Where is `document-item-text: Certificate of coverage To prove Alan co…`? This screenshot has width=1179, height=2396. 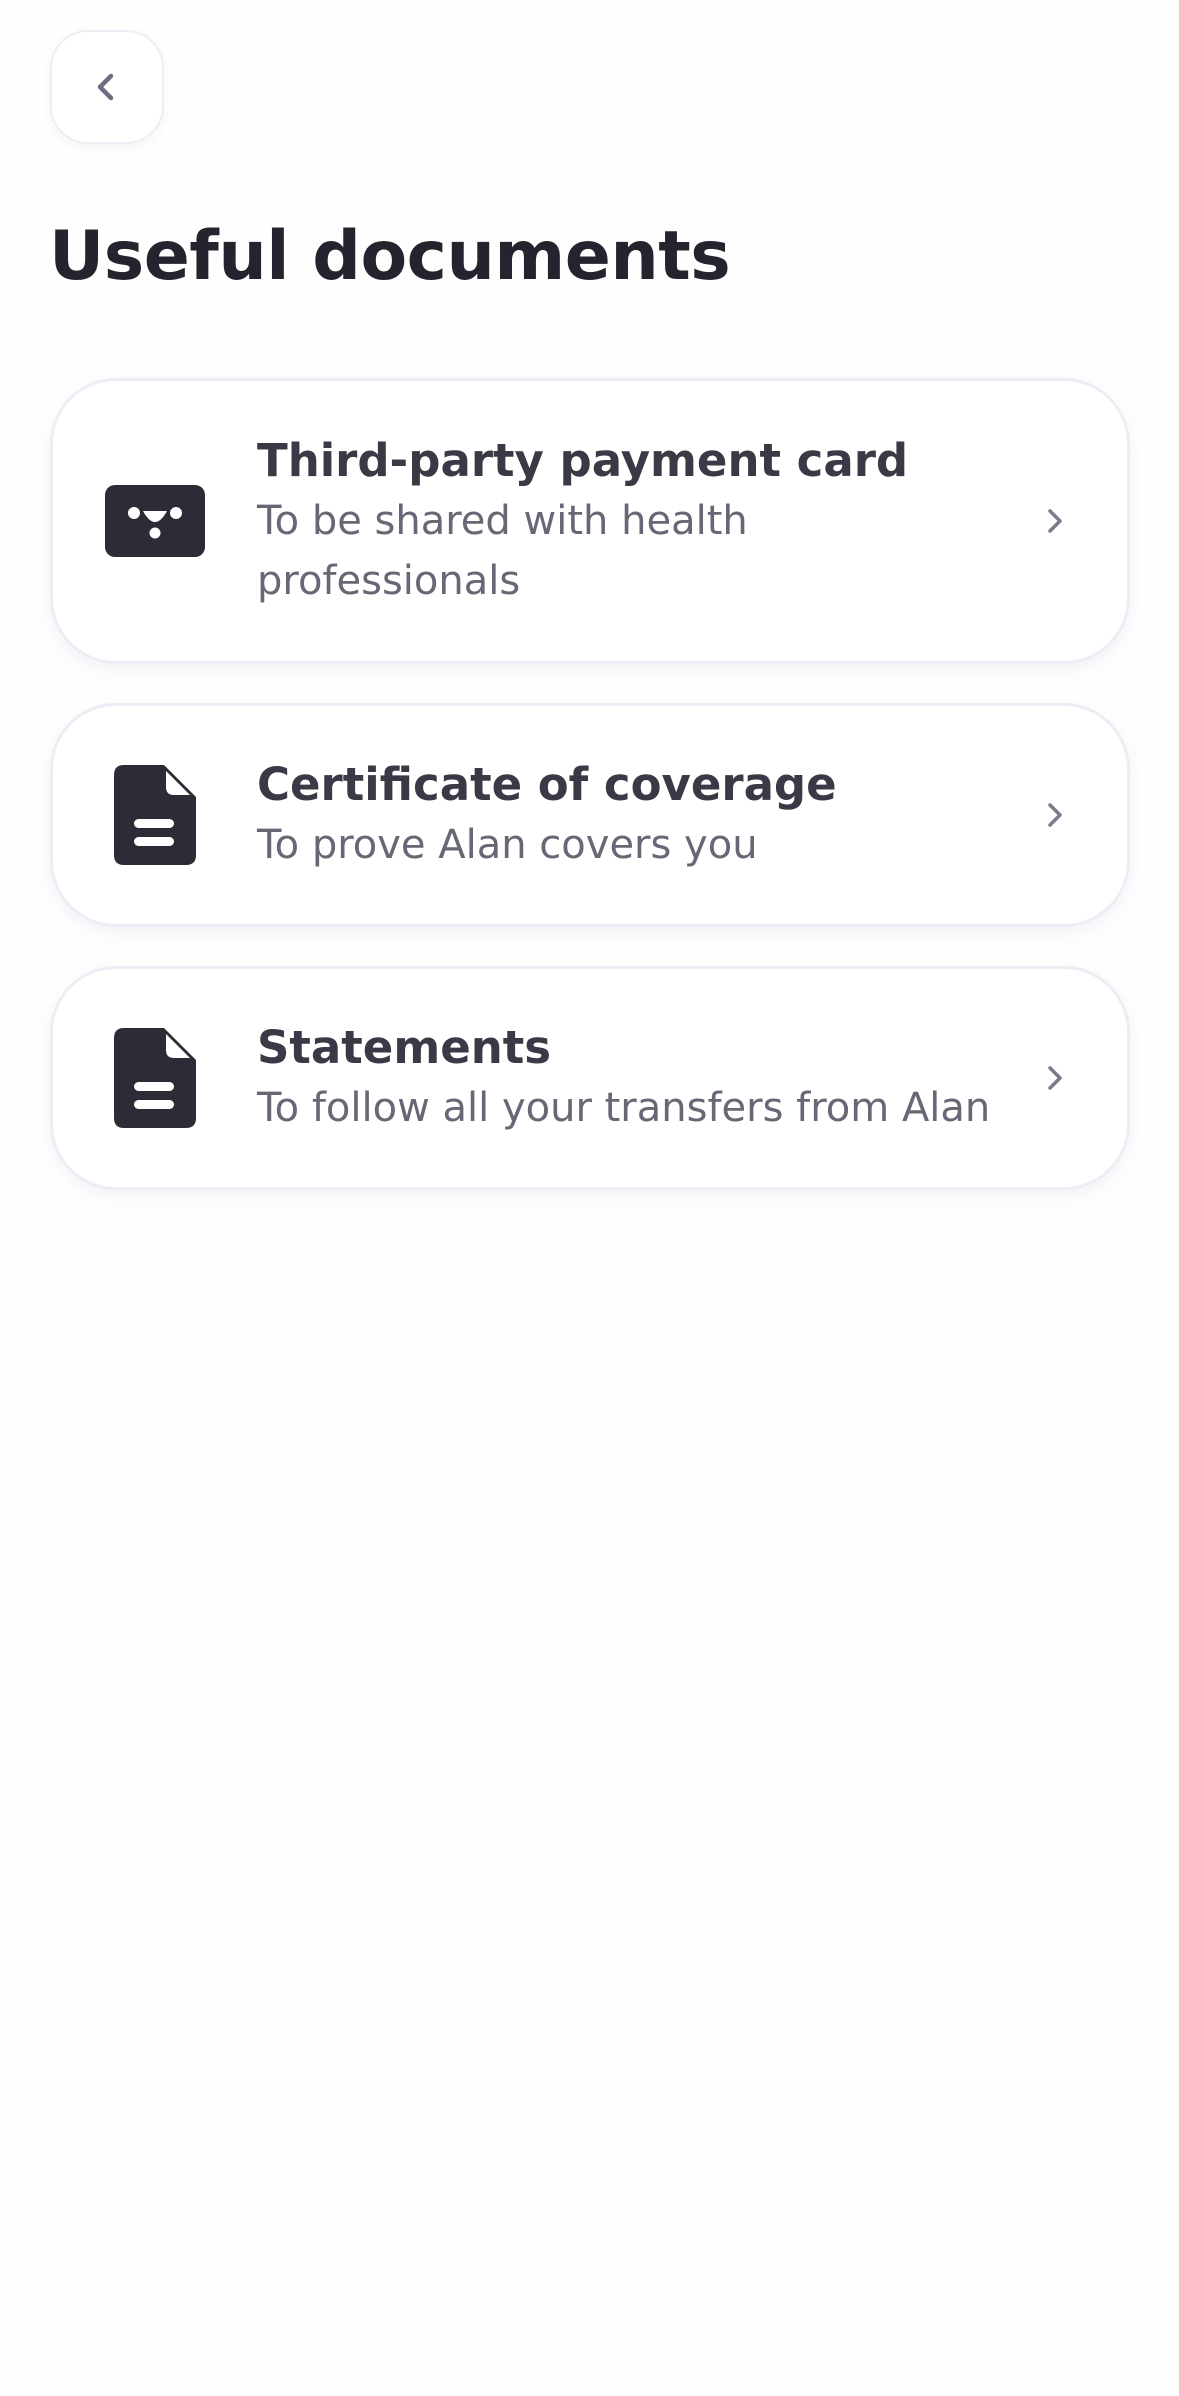
document-item-text: Certificate of coverage To prove Alan co… is located at coordinates (638, 815).